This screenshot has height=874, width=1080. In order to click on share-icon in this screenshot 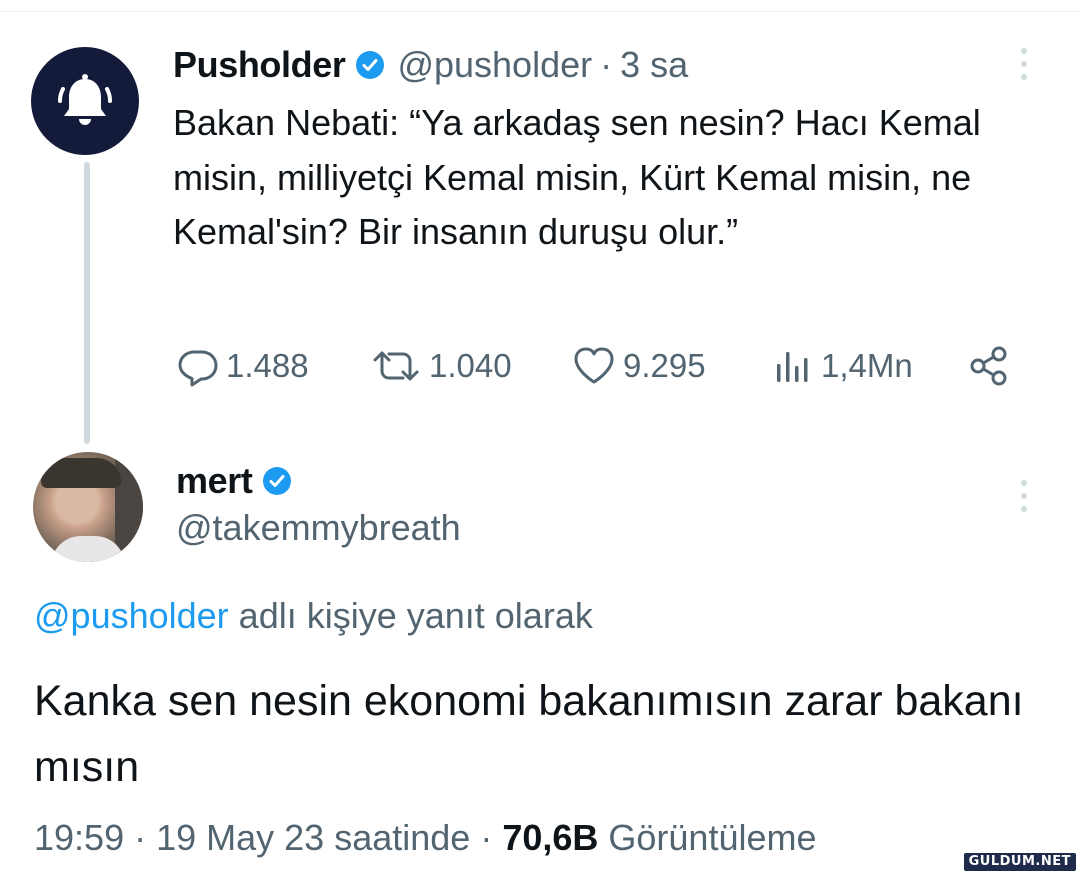, I will do `click(988, 366)`.